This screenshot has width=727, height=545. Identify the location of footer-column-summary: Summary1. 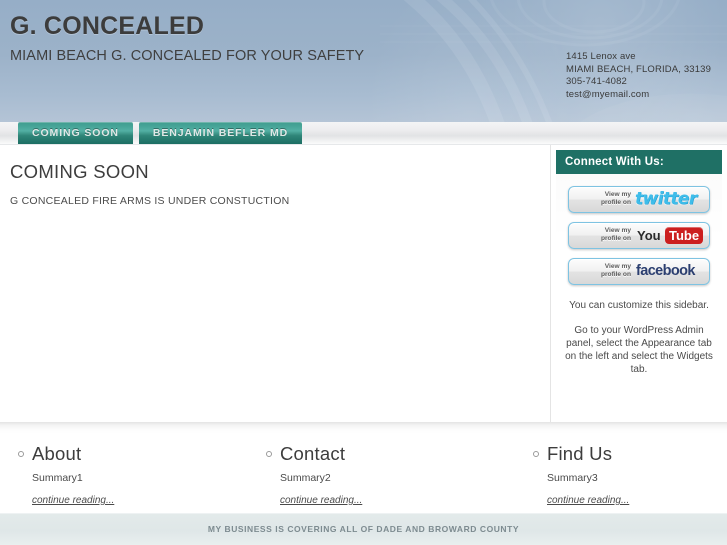
(57, 478).